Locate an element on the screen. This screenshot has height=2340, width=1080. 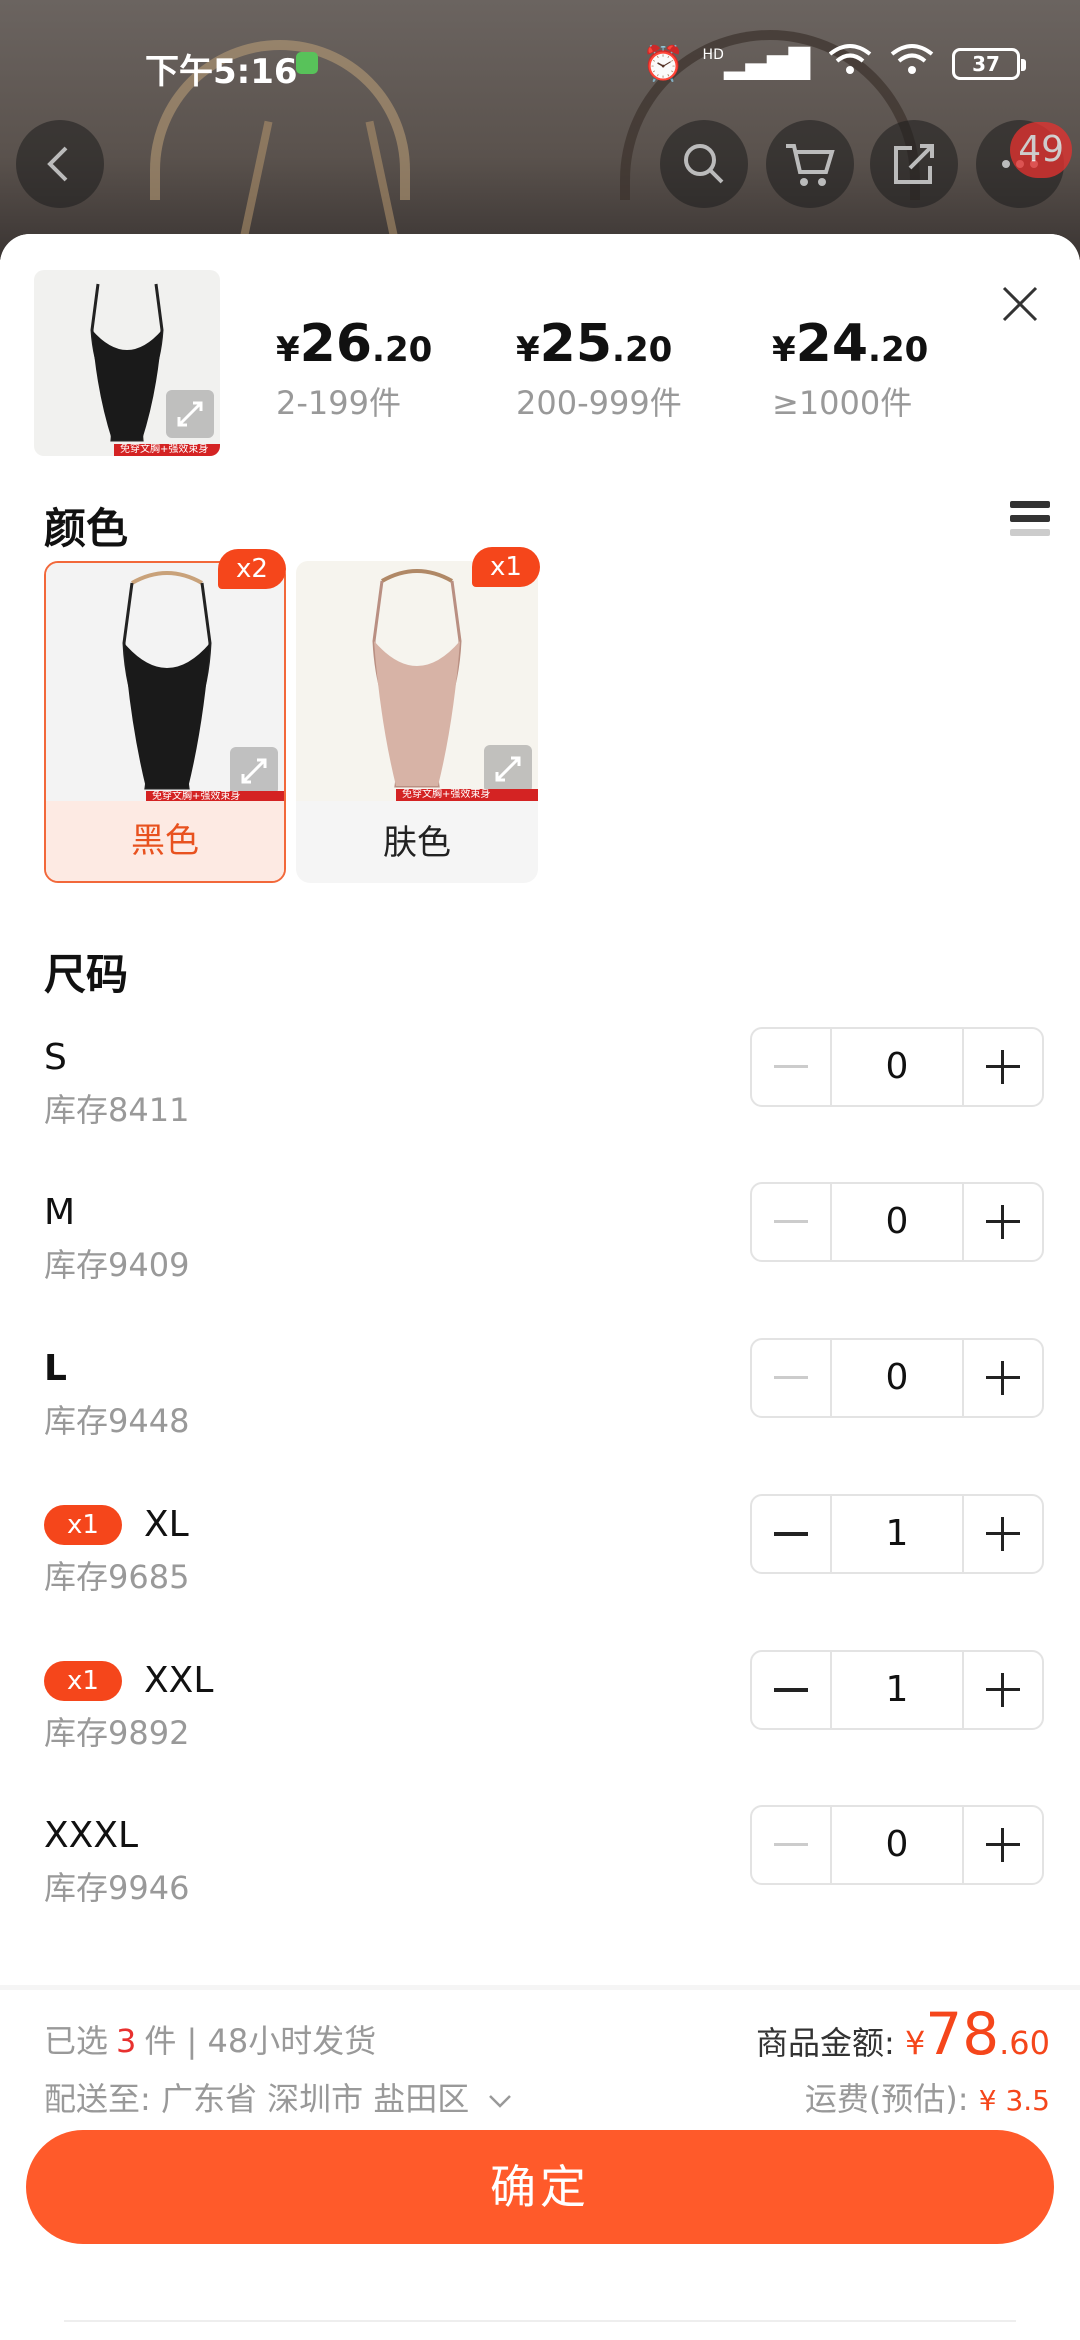
freight-label: 运费(预估): is located at coordinates (886, 2099).